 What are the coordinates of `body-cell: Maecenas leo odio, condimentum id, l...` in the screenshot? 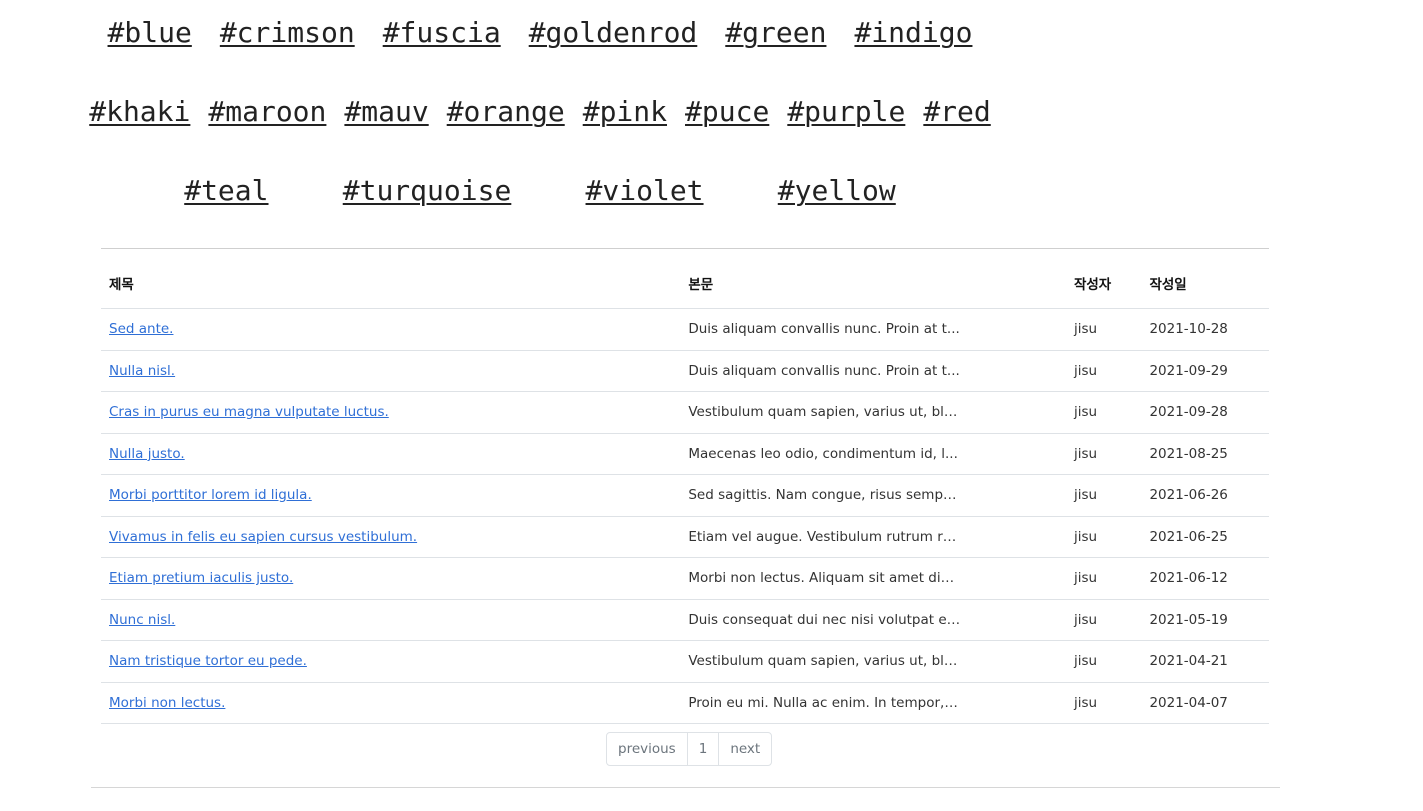 It's located at (873, 454).